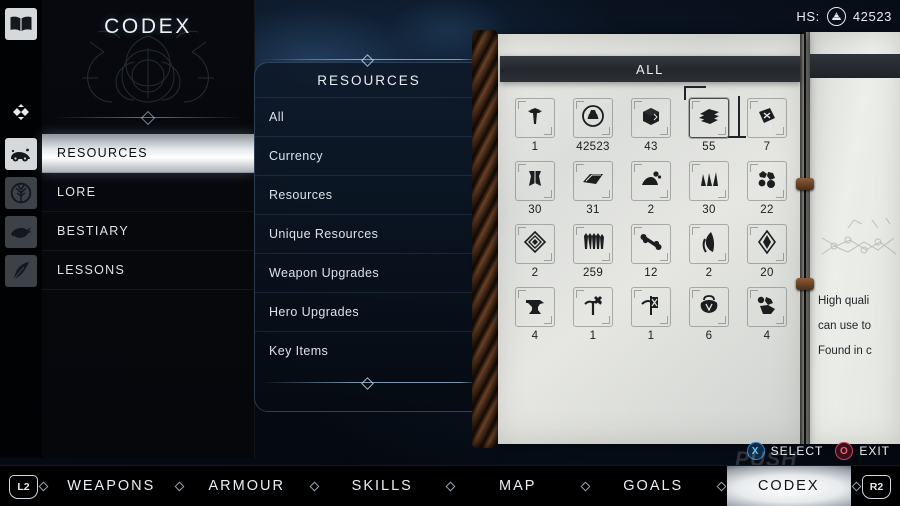  I want to click on anvil-icon, so click(535, 307).